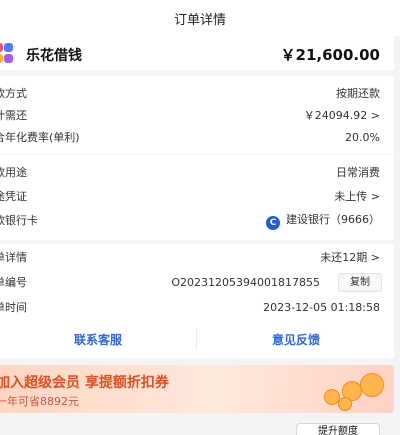 Image resolution: width=400 pixels, height=435 pixels. I want to click on annual-rate-row: 合年化费率(单利) 20.0%, so click(197, 137).